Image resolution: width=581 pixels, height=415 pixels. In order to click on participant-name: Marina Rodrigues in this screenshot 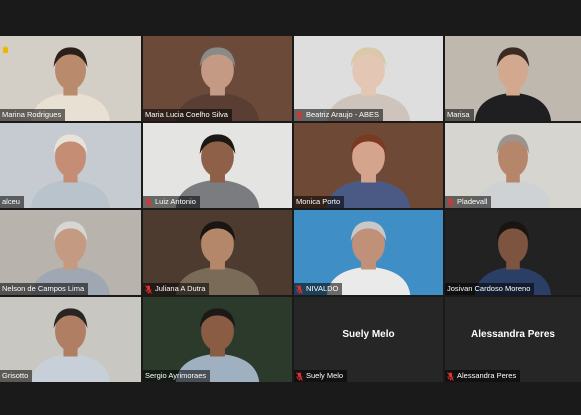, I will do `click(32, 114)`.